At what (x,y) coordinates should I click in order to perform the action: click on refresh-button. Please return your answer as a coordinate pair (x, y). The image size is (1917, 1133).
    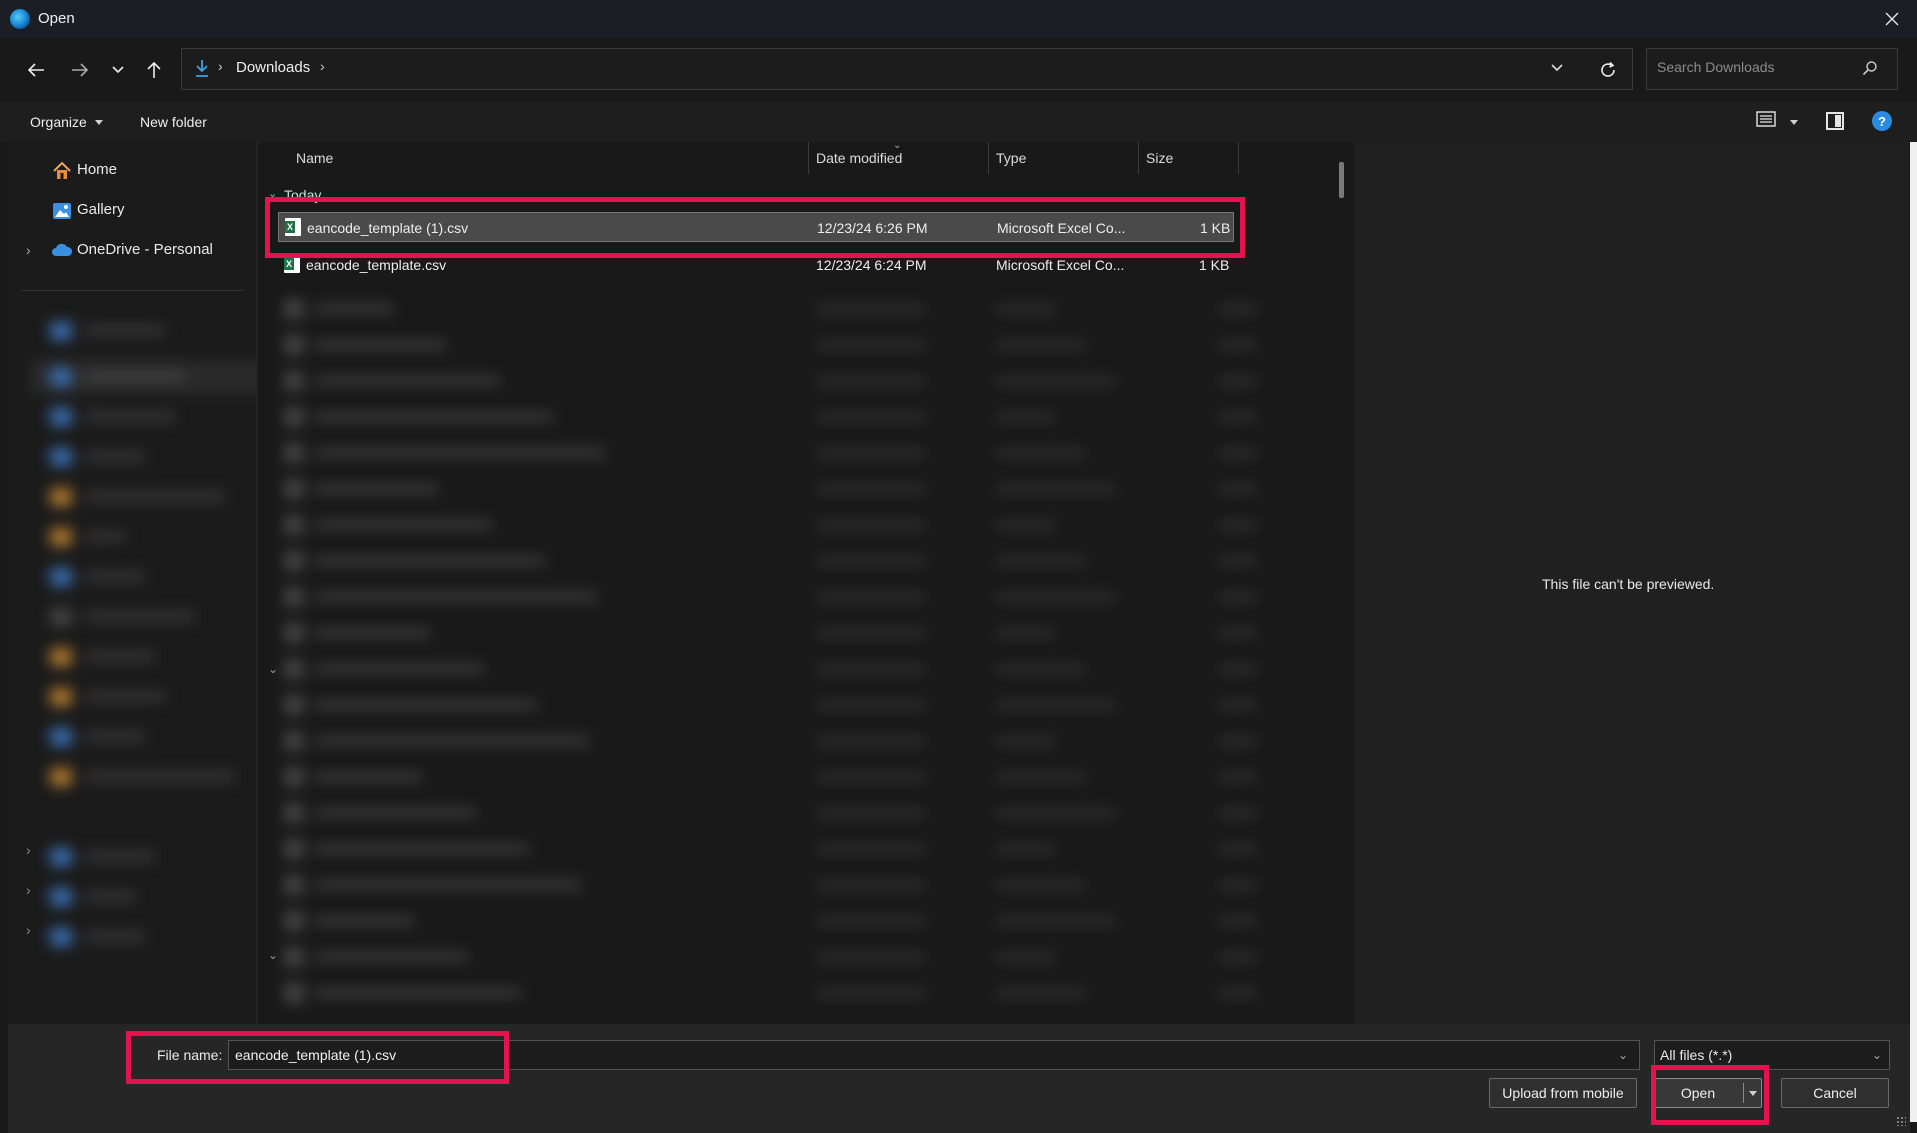
    Looking at the image, I should click on (1608, 70).